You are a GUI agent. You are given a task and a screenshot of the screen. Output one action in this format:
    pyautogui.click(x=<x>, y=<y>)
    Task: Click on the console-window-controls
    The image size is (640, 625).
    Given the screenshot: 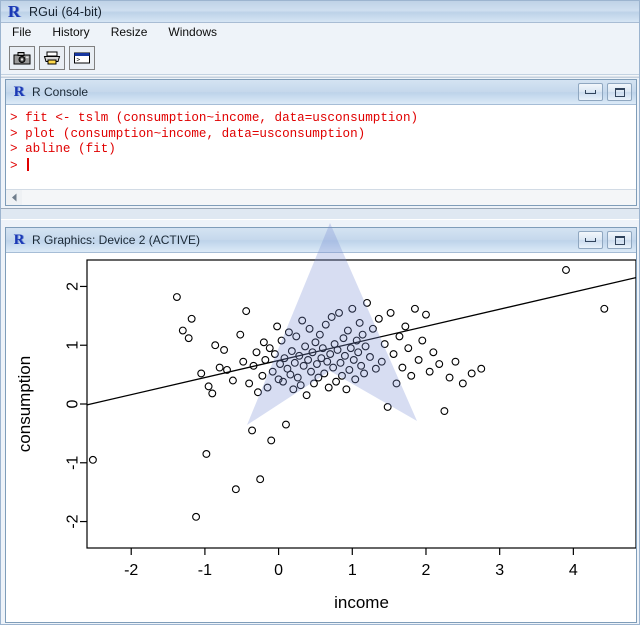 What is the action you would take?
    pyautogui.click(x=605, y=92)
    